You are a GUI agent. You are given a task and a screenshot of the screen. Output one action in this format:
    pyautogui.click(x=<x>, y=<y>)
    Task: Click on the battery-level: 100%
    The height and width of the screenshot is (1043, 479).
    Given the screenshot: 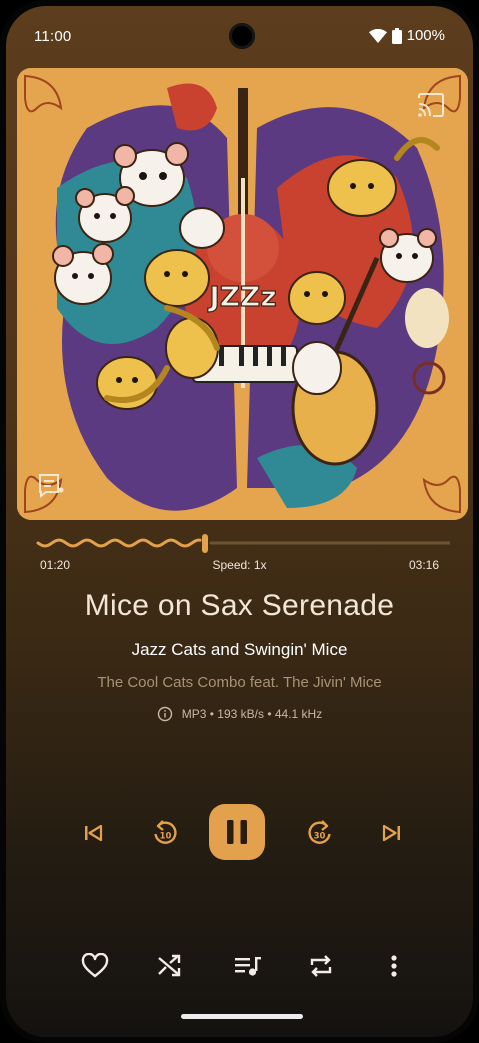 What is the action you would take?
    pyautogui.click(x=425, y=35)
    